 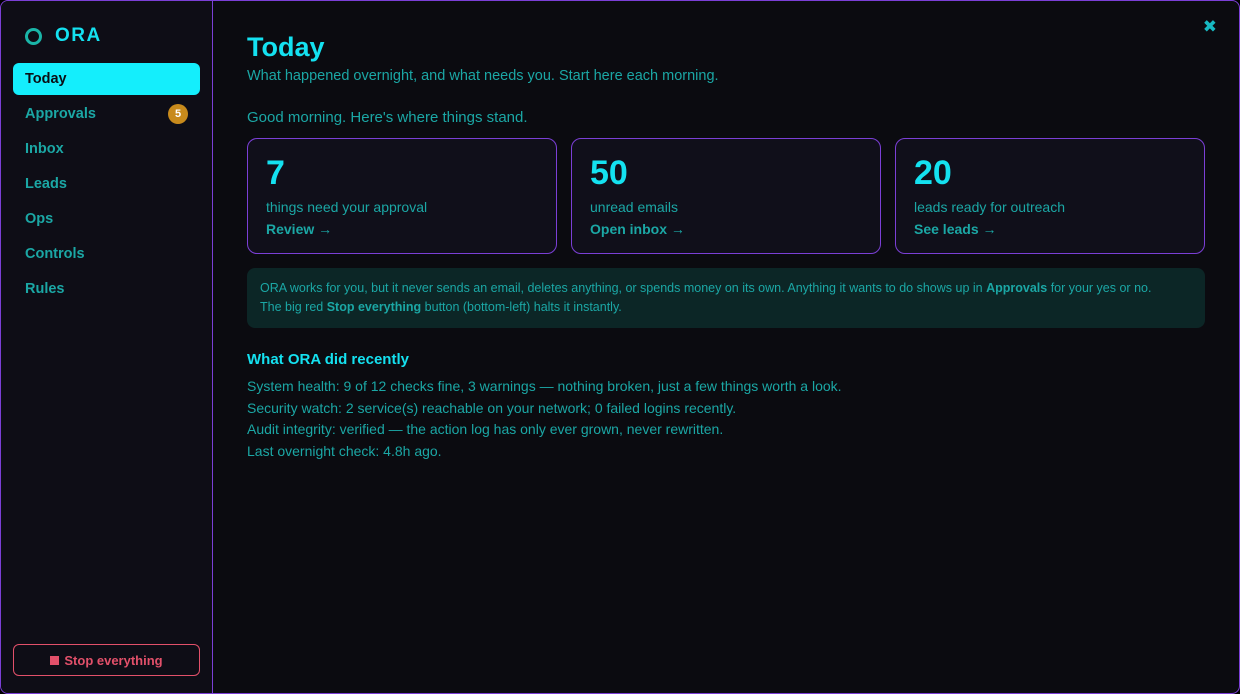 What do you see at coordinates (118, 36) in the screenshot?
I see `brand: ORA` at bounding box center [118, 36].